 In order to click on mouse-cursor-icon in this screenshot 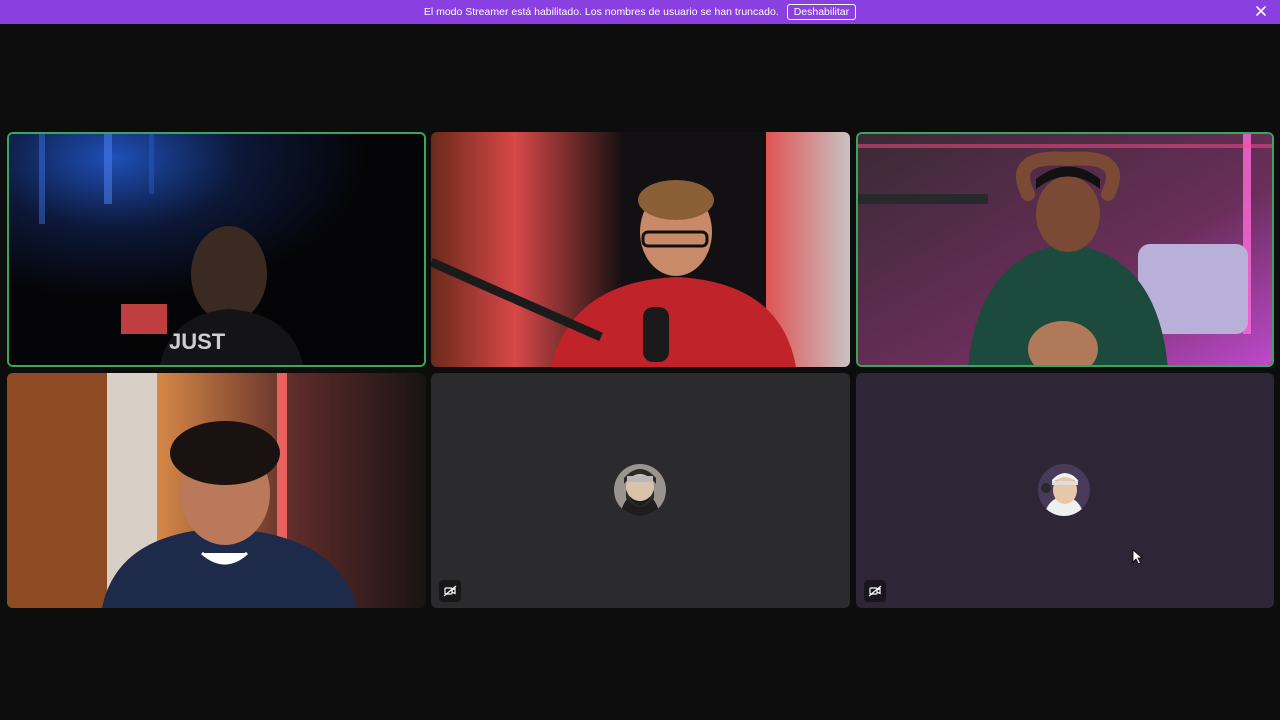, I will do `click(1138, 557)`.